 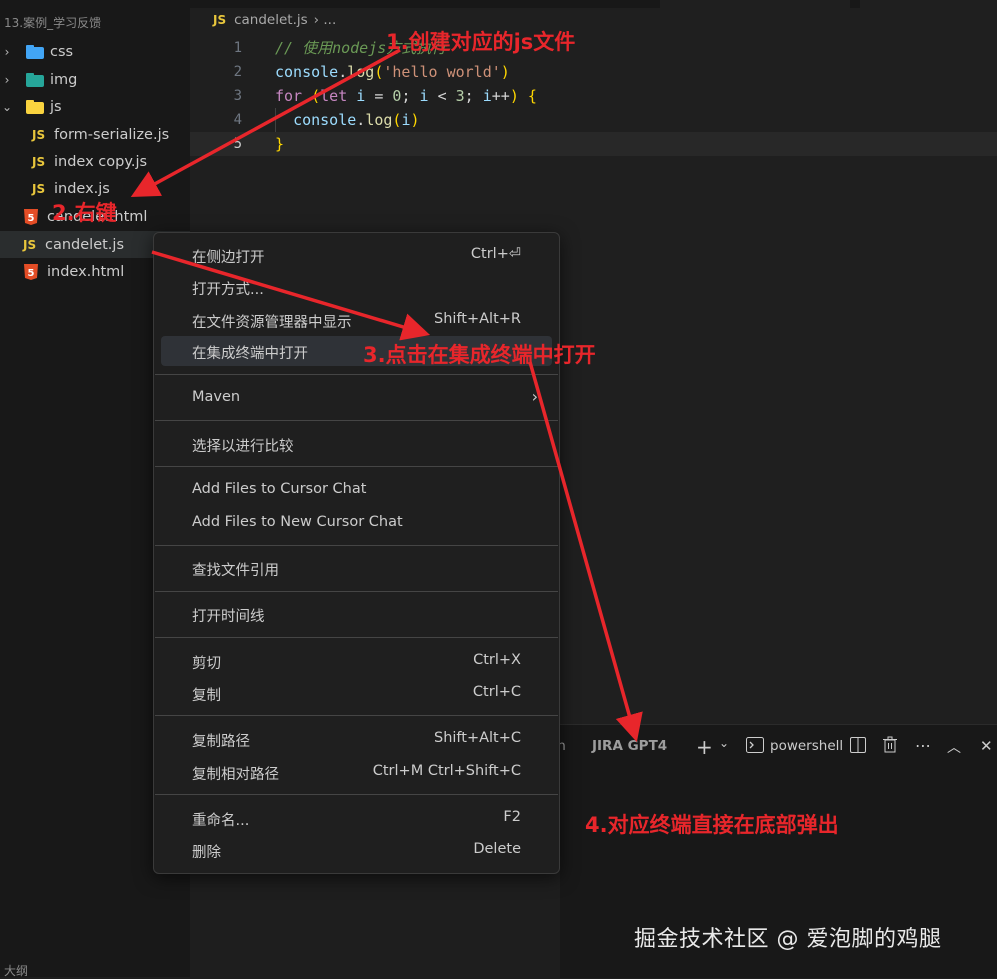 I want to click on arrow-step4, so click(x=585, y=552).